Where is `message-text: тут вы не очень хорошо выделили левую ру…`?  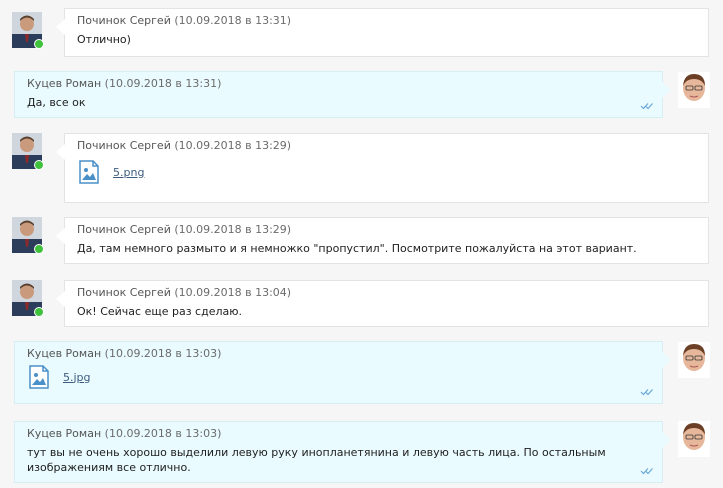
message-text: тут вы не очень хорошо выделили левую ру… is located at coordinates (316, 460).